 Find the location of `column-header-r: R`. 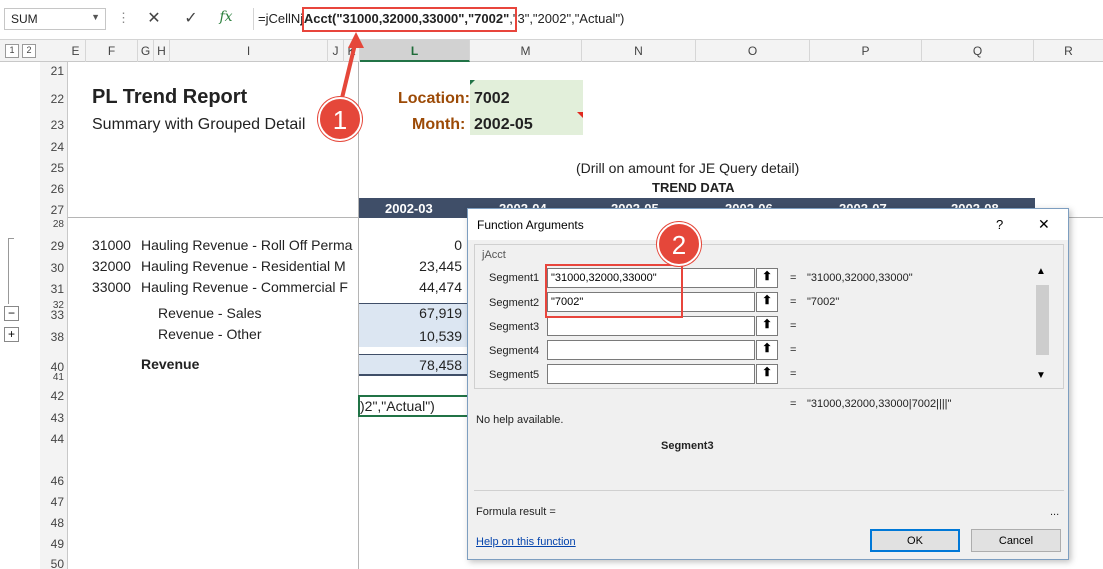

column-header-r: R is located at coordinates (1068, 51).